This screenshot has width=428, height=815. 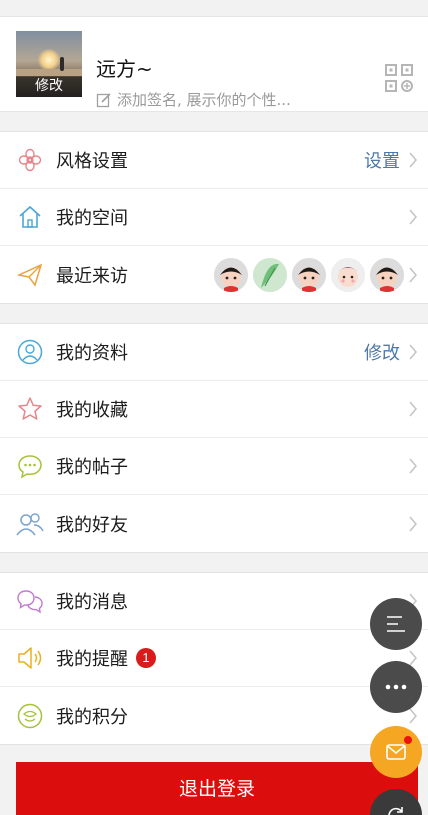 What do you see at coordinates (214, 352) in the screenshot?
I see `menu-item-my-profile: 我的资料 修改` at bounding box center [214, 352].